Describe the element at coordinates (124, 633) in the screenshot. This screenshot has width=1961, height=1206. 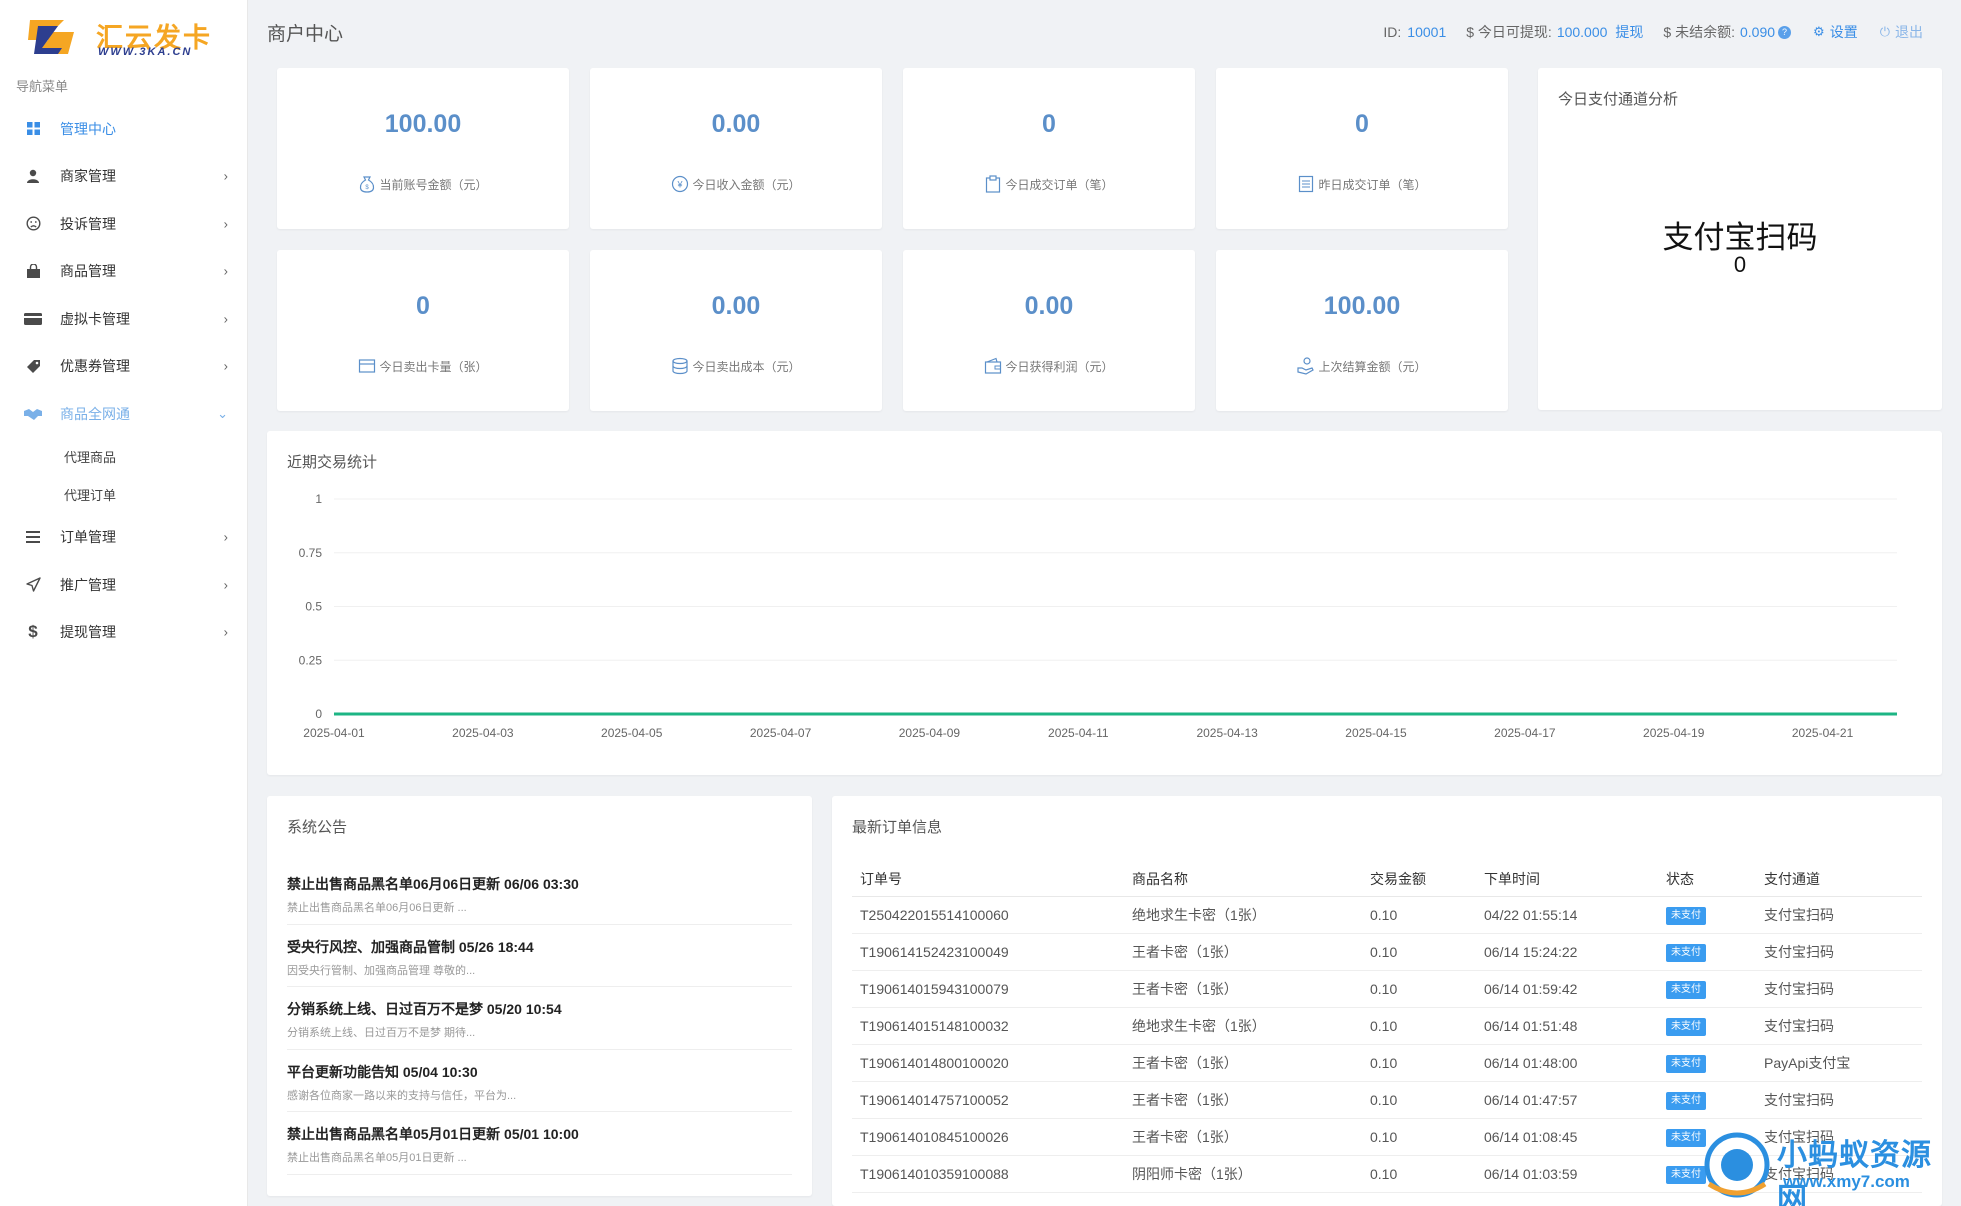
I see `sidebar-item-withdrawals: $ 提现管理 ›` at that location.